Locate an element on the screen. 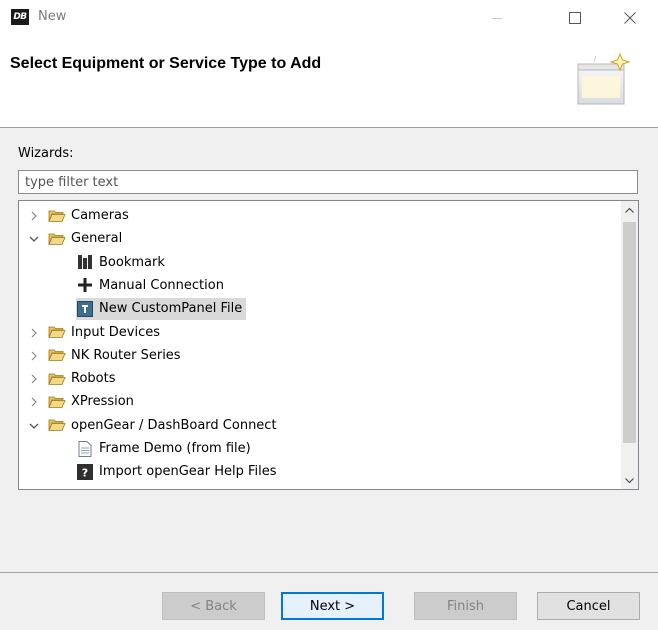  wizard-header: Select Equipment or Service Type to Add is located at coordinates (329, 82).